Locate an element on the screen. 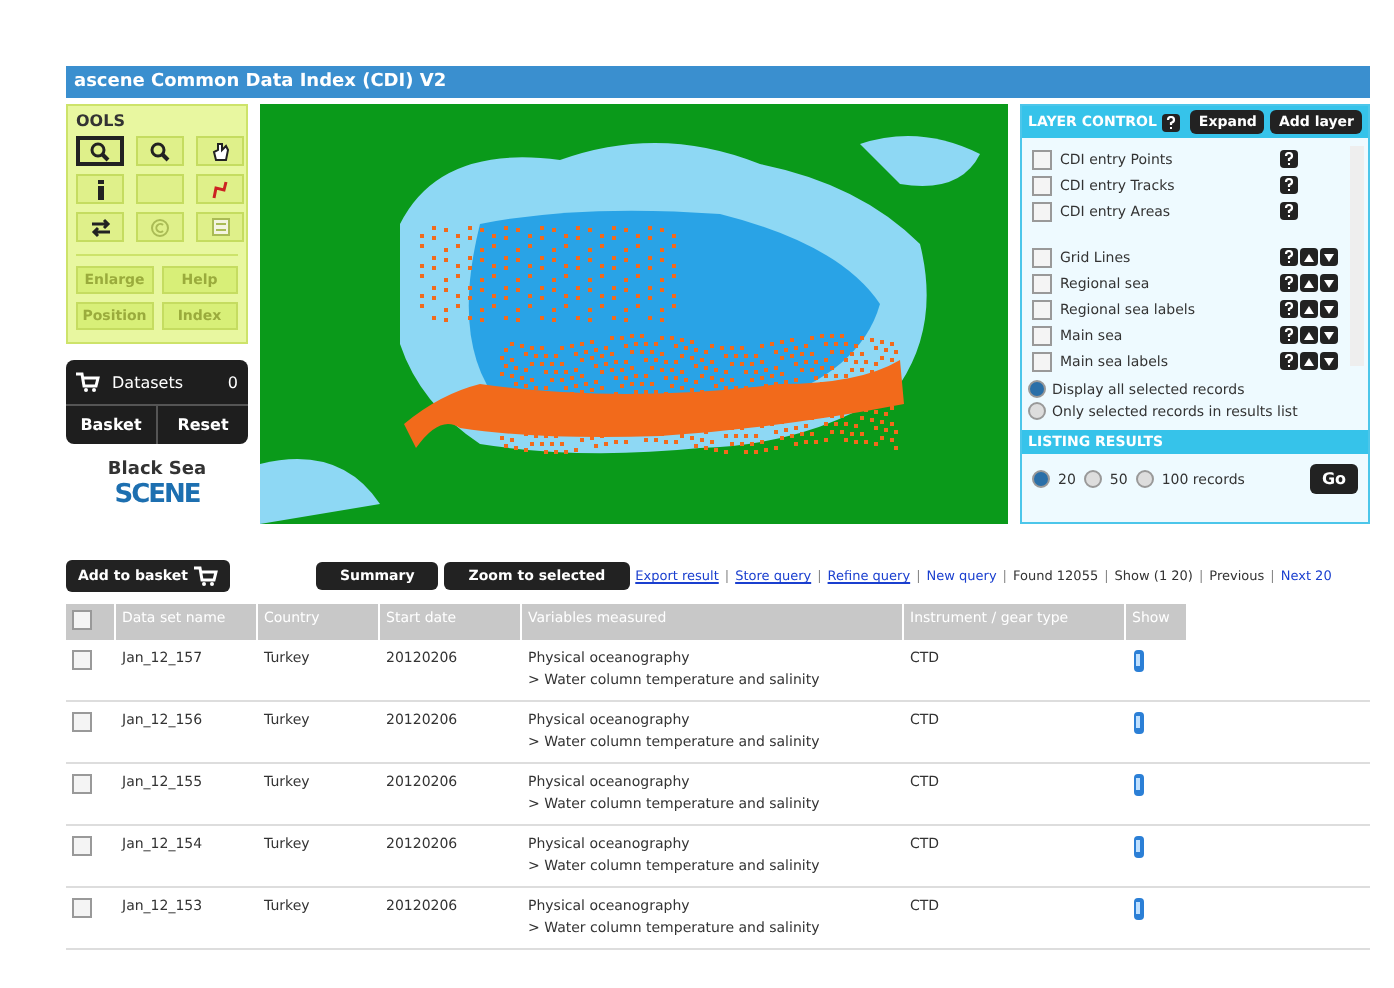  route-icon is located at coordinates (220, 189).